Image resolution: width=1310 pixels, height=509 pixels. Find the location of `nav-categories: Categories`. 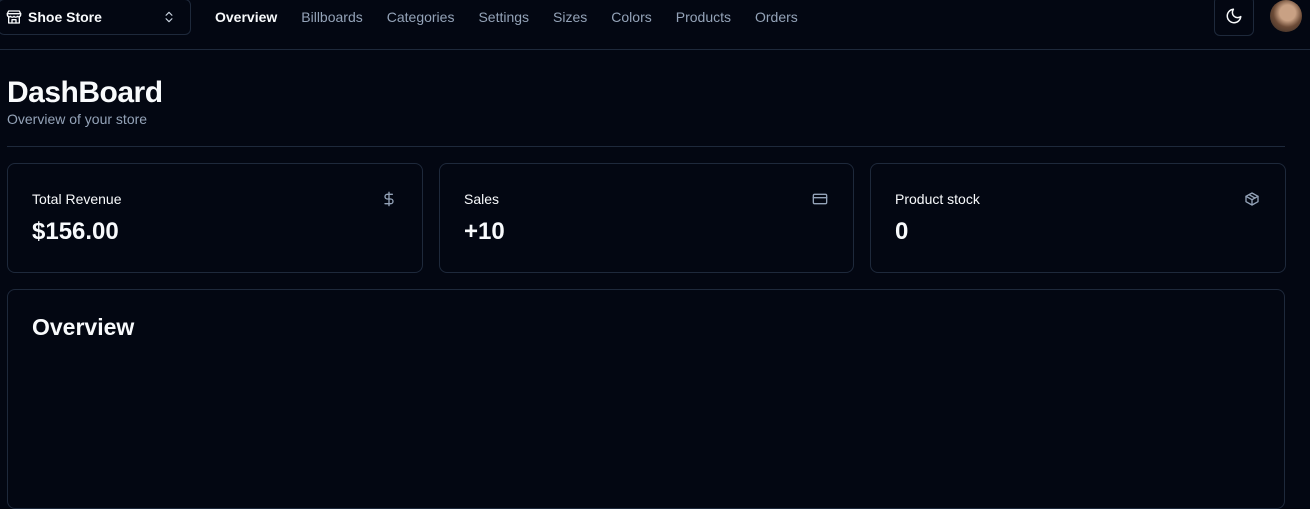

nav-categories: Categories is located at coordinates (421, 17).